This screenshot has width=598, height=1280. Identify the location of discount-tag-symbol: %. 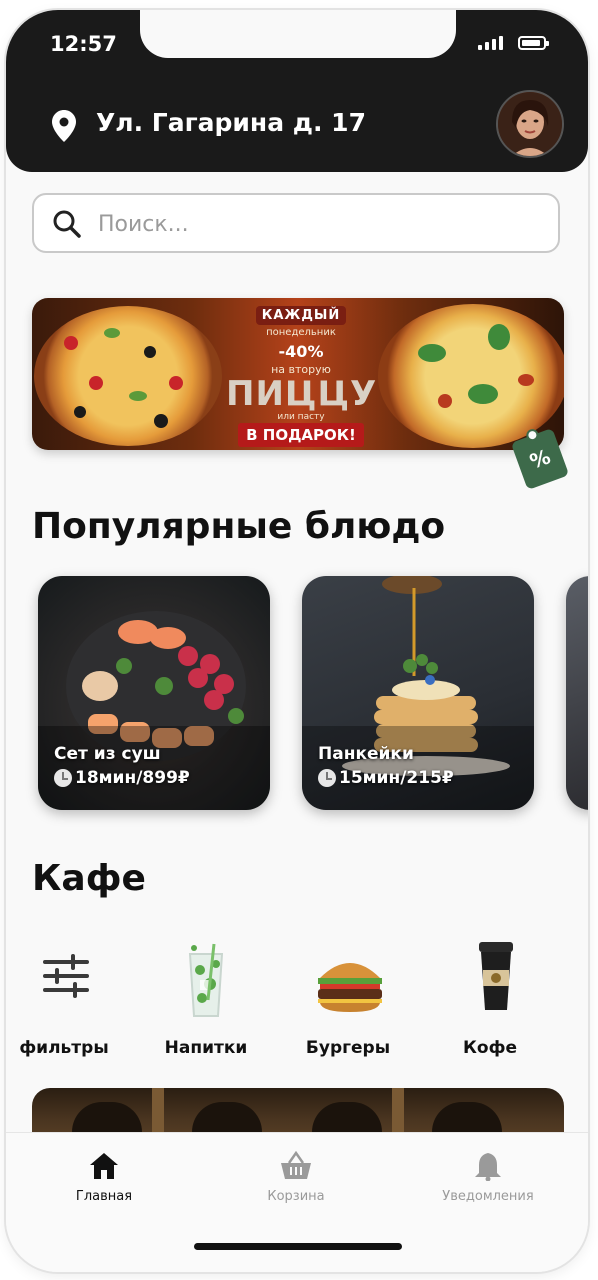
(540, 459).